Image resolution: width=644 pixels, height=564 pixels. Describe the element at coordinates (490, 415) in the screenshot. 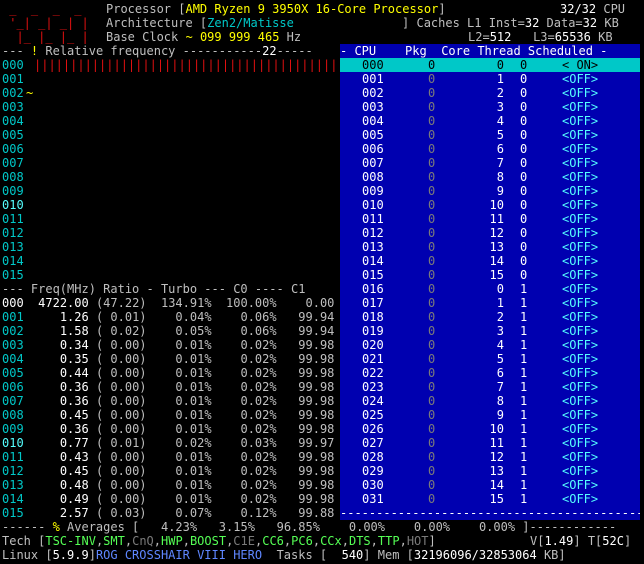

I see `panel-cpu-row: 025 0 9 1 <OFF>` at that location.